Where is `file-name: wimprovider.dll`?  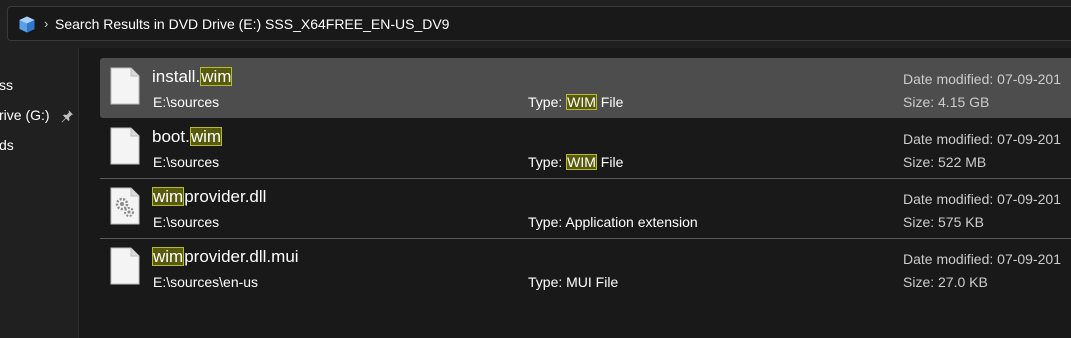
file-name: wimprovider.dll is located at coordinates (209, 196).